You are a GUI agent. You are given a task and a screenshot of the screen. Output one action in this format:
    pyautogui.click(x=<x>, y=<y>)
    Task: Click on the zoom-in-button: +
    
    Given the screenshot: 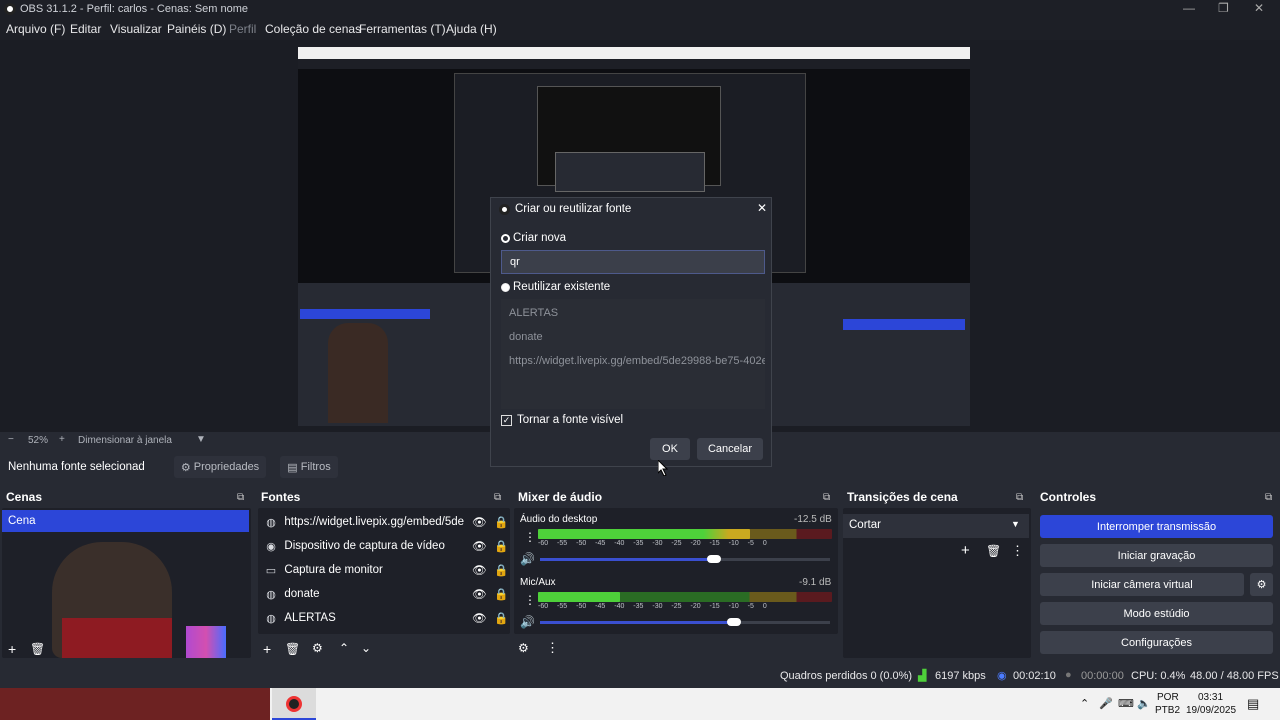 What is the action you would take?
    pyautogui.click(x=62, y=439)
    